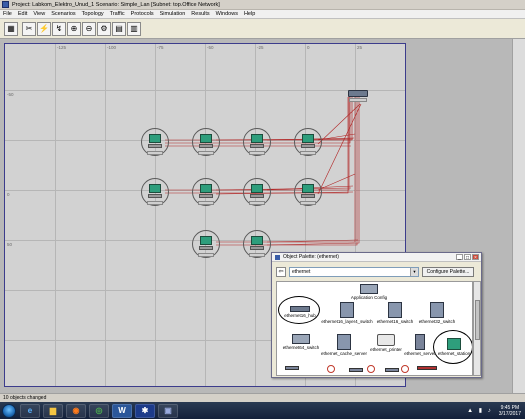 This screenshot has height=419, width=525. Describe the element at coordinates (414, 272) in the screenshot. I see `chevron-down-icon: ▼` at that location.